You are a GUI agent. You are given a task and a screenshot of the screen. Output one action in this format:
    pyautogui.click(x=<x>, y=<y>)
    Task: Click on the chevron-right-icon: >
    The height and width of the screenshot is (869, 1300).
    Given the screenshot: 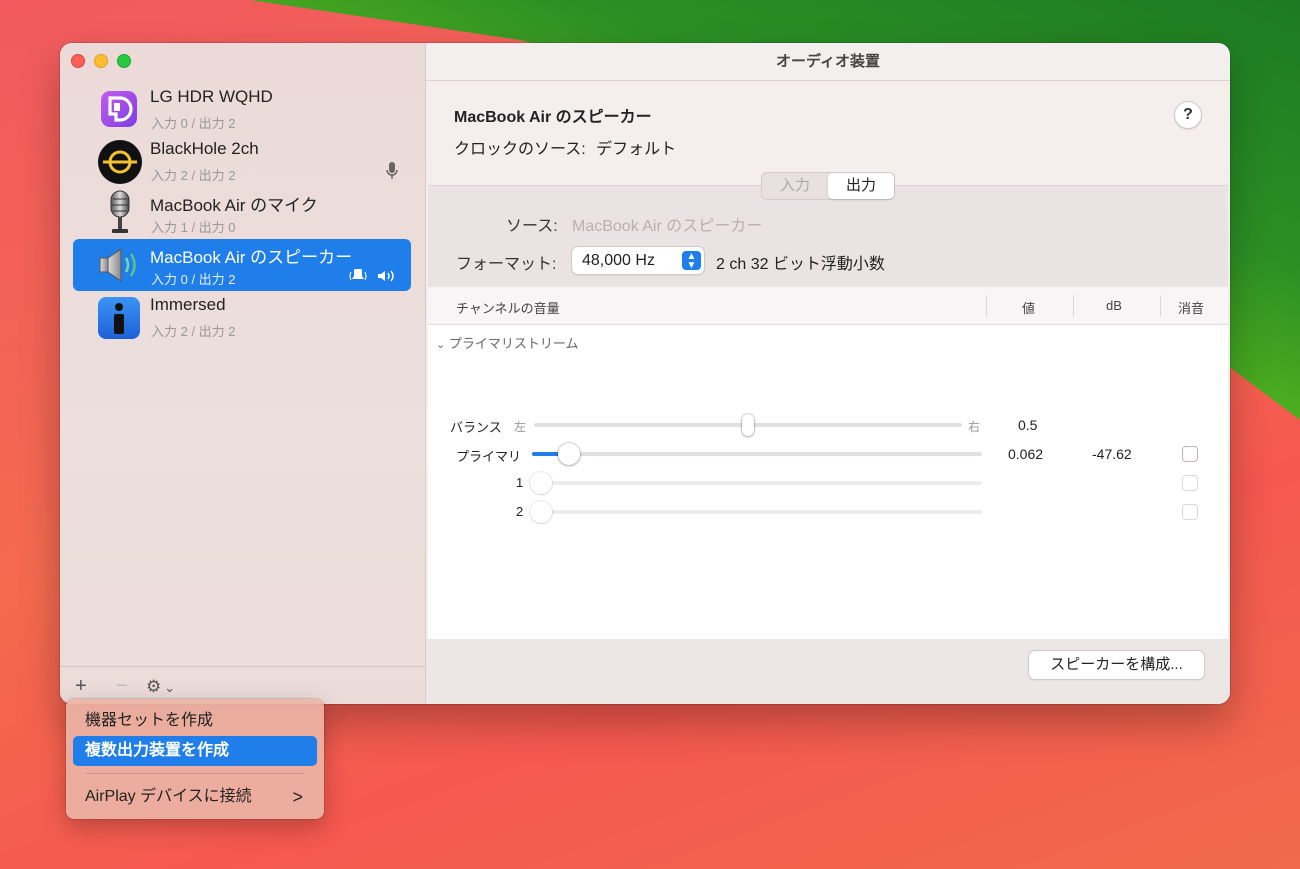 What is the action you would take?
    pyautogui.click(x=297, y=797)
    